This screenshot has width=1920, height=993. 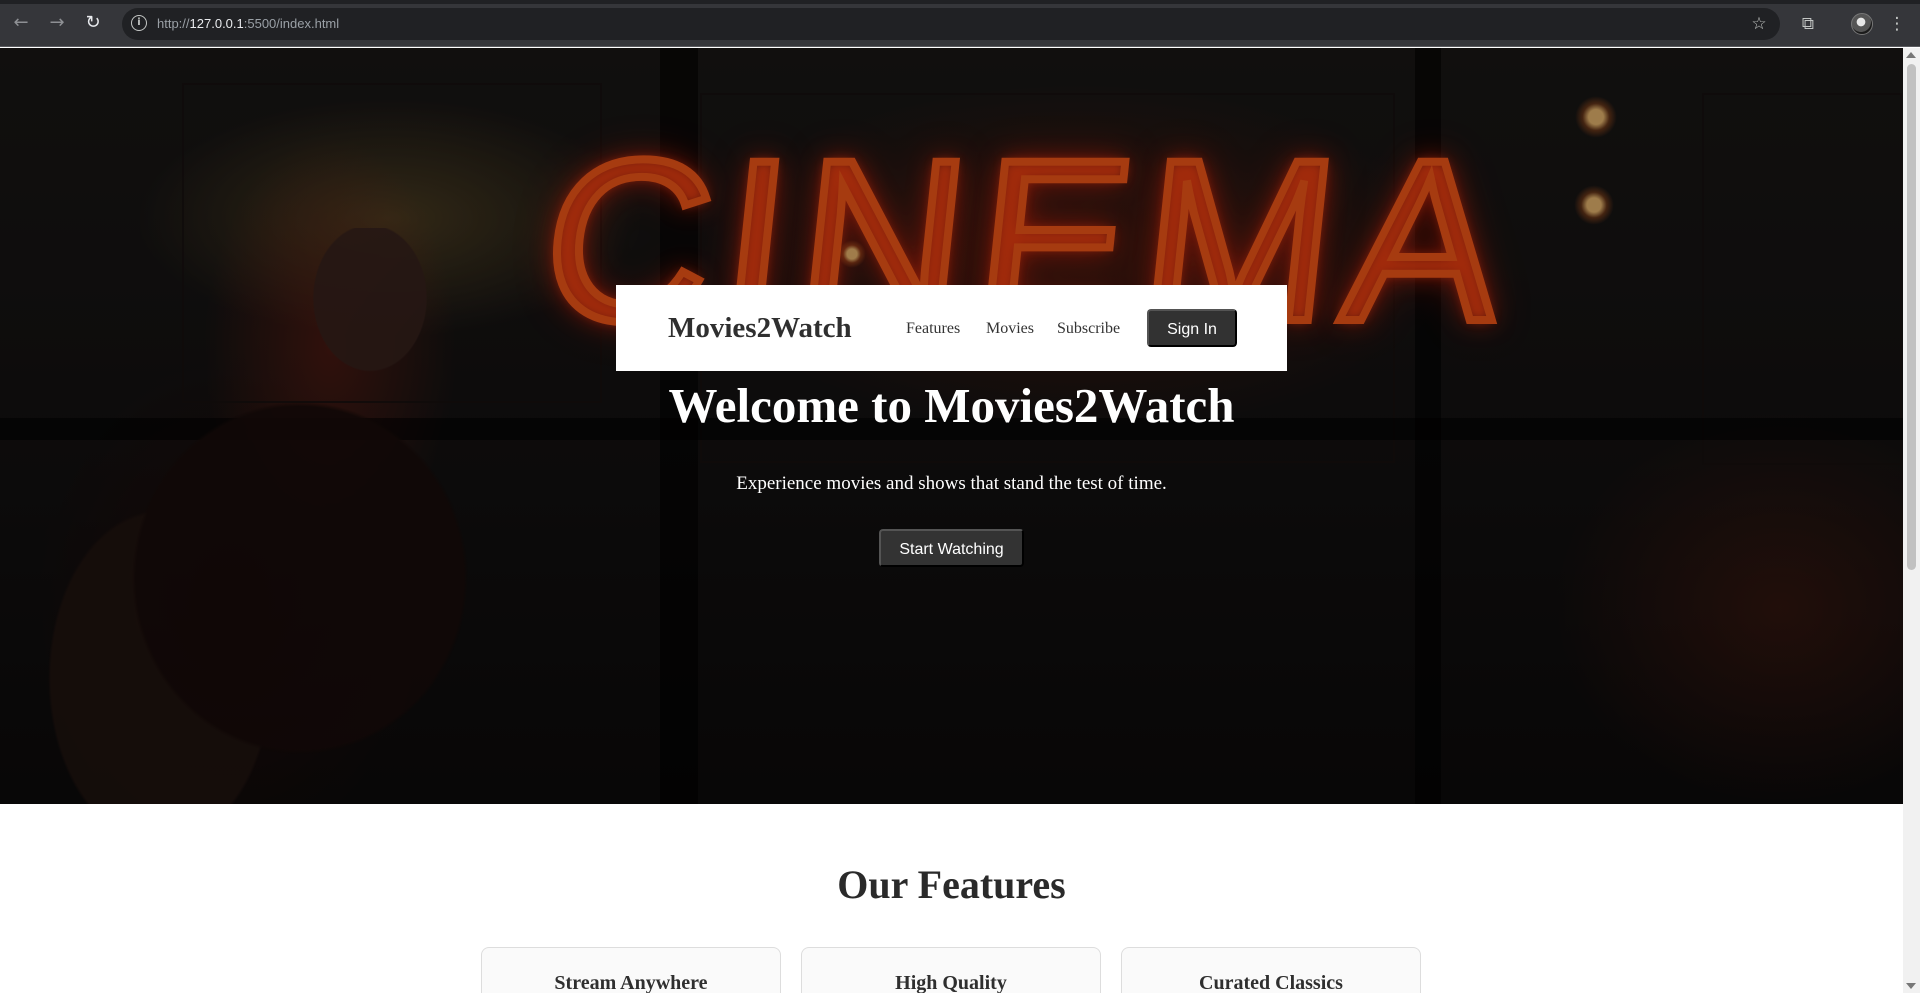 What do you see at coordinates (1271, 970) in the screenshot?
I see `feature-card: Curated Classics` at bounding box center [1271, 970].